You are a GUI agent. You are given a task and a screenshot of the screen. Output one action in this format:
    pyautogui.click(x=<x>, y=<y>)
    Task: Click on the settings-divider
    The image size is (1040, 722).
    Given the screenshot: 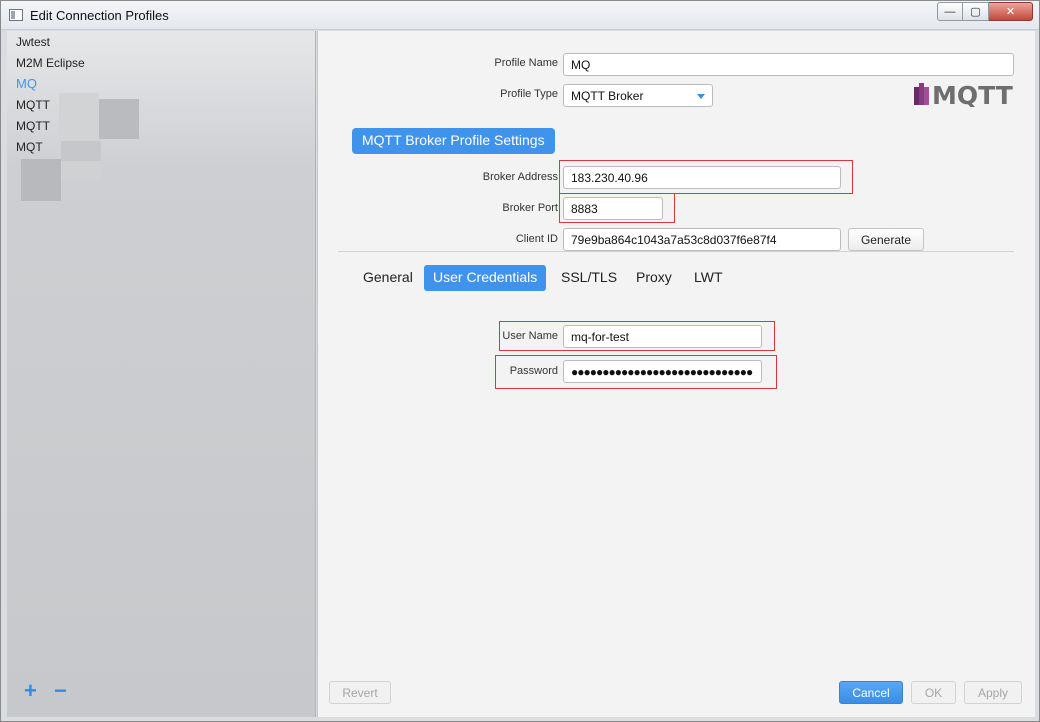 What is the action you would take?
    pyautogui.click(x=676, y=251)
    